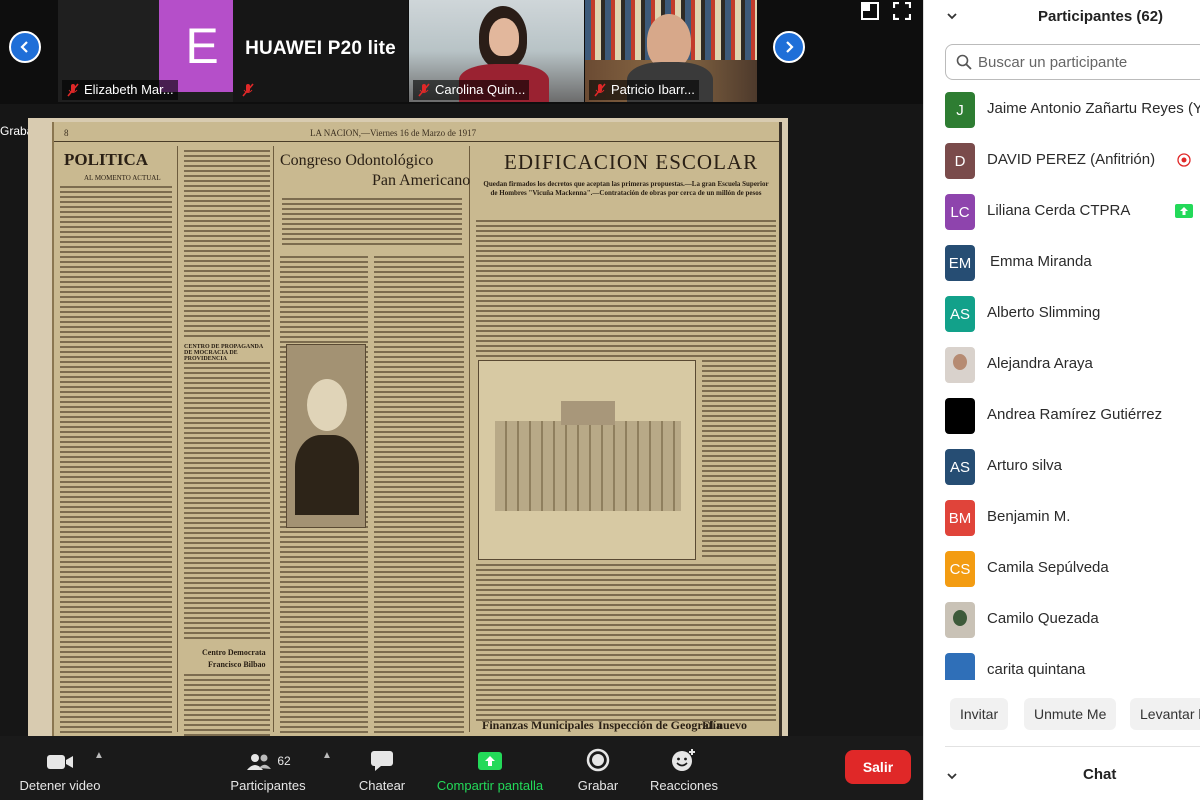 The width and height of the screenshot is (1200, 800). I want to click on column-congreso: Congreso Odontológico Pan Americano, so click(372, 441).